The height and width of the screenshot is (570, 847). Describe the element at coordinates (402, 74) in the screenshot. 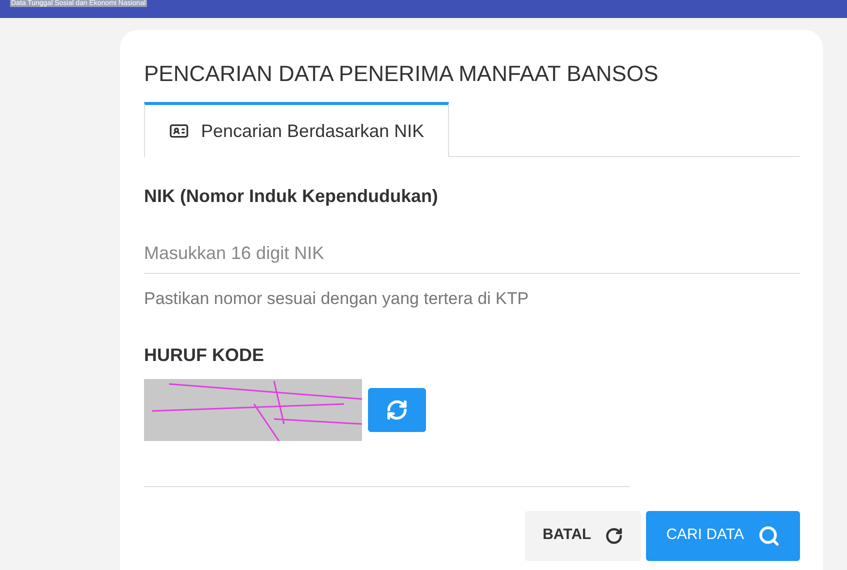

I see `card-title: PENCARIAN DATA PENERIMA MANFAAT BANSOS` at that location.